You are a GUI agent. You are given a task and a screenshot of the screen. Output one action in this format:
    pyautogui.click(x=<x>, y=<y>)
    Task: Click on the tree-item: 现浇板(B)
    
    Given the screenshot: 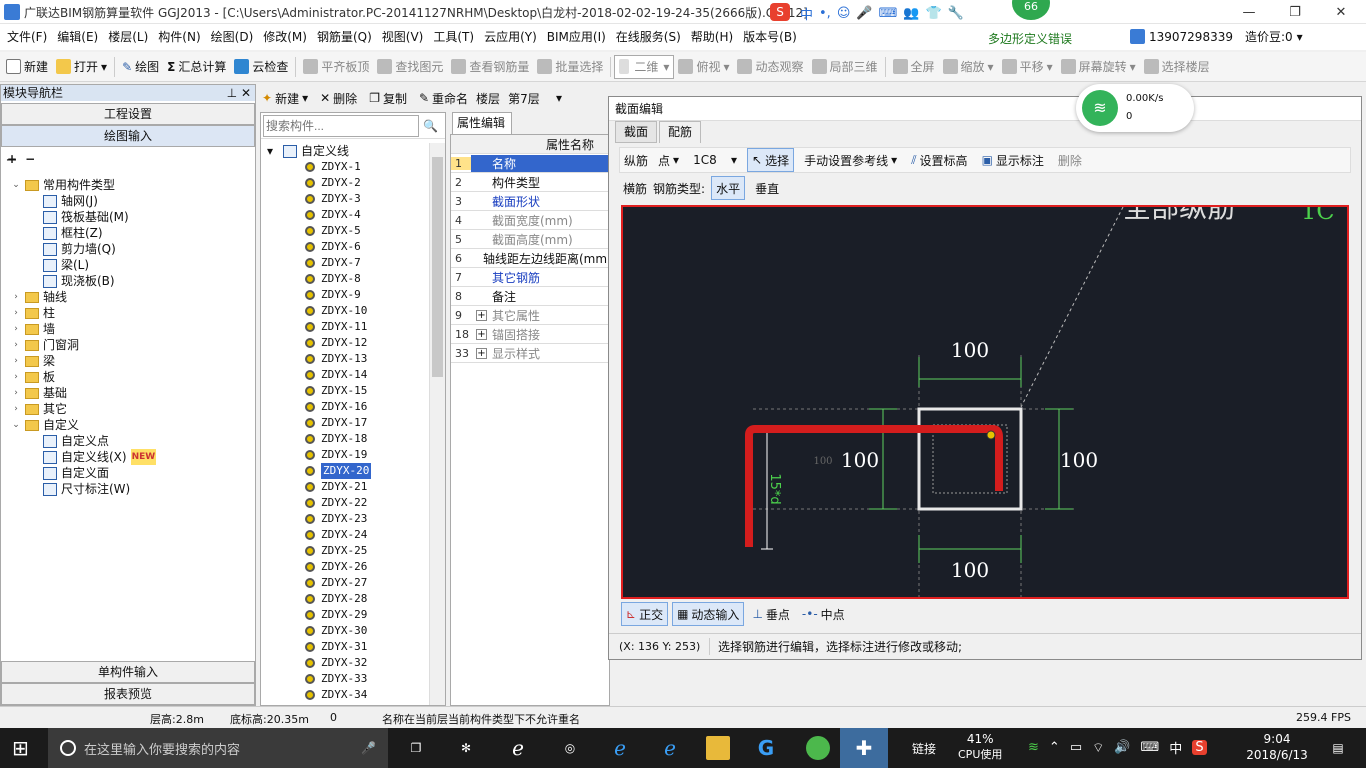 What is the action you would take?
    pyautogui.click(x=128, y=281)
    